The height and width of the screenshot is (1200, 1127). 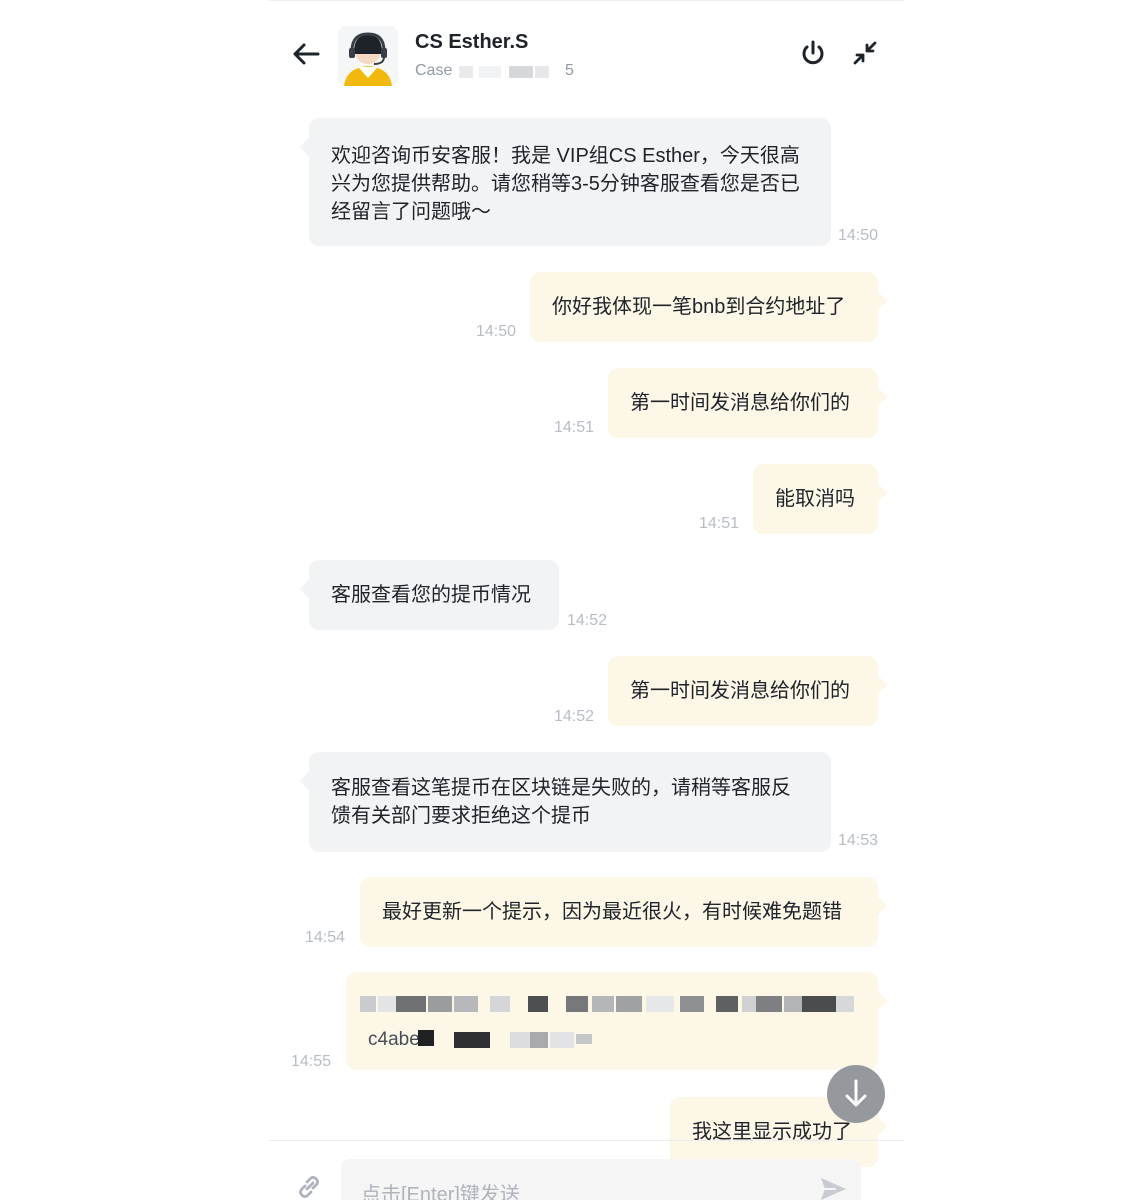 What do you see at coordinates (612, 1021) in the screenshot?
I see `hash-mosaic: c4abe` at bounding box center [612, 1021].